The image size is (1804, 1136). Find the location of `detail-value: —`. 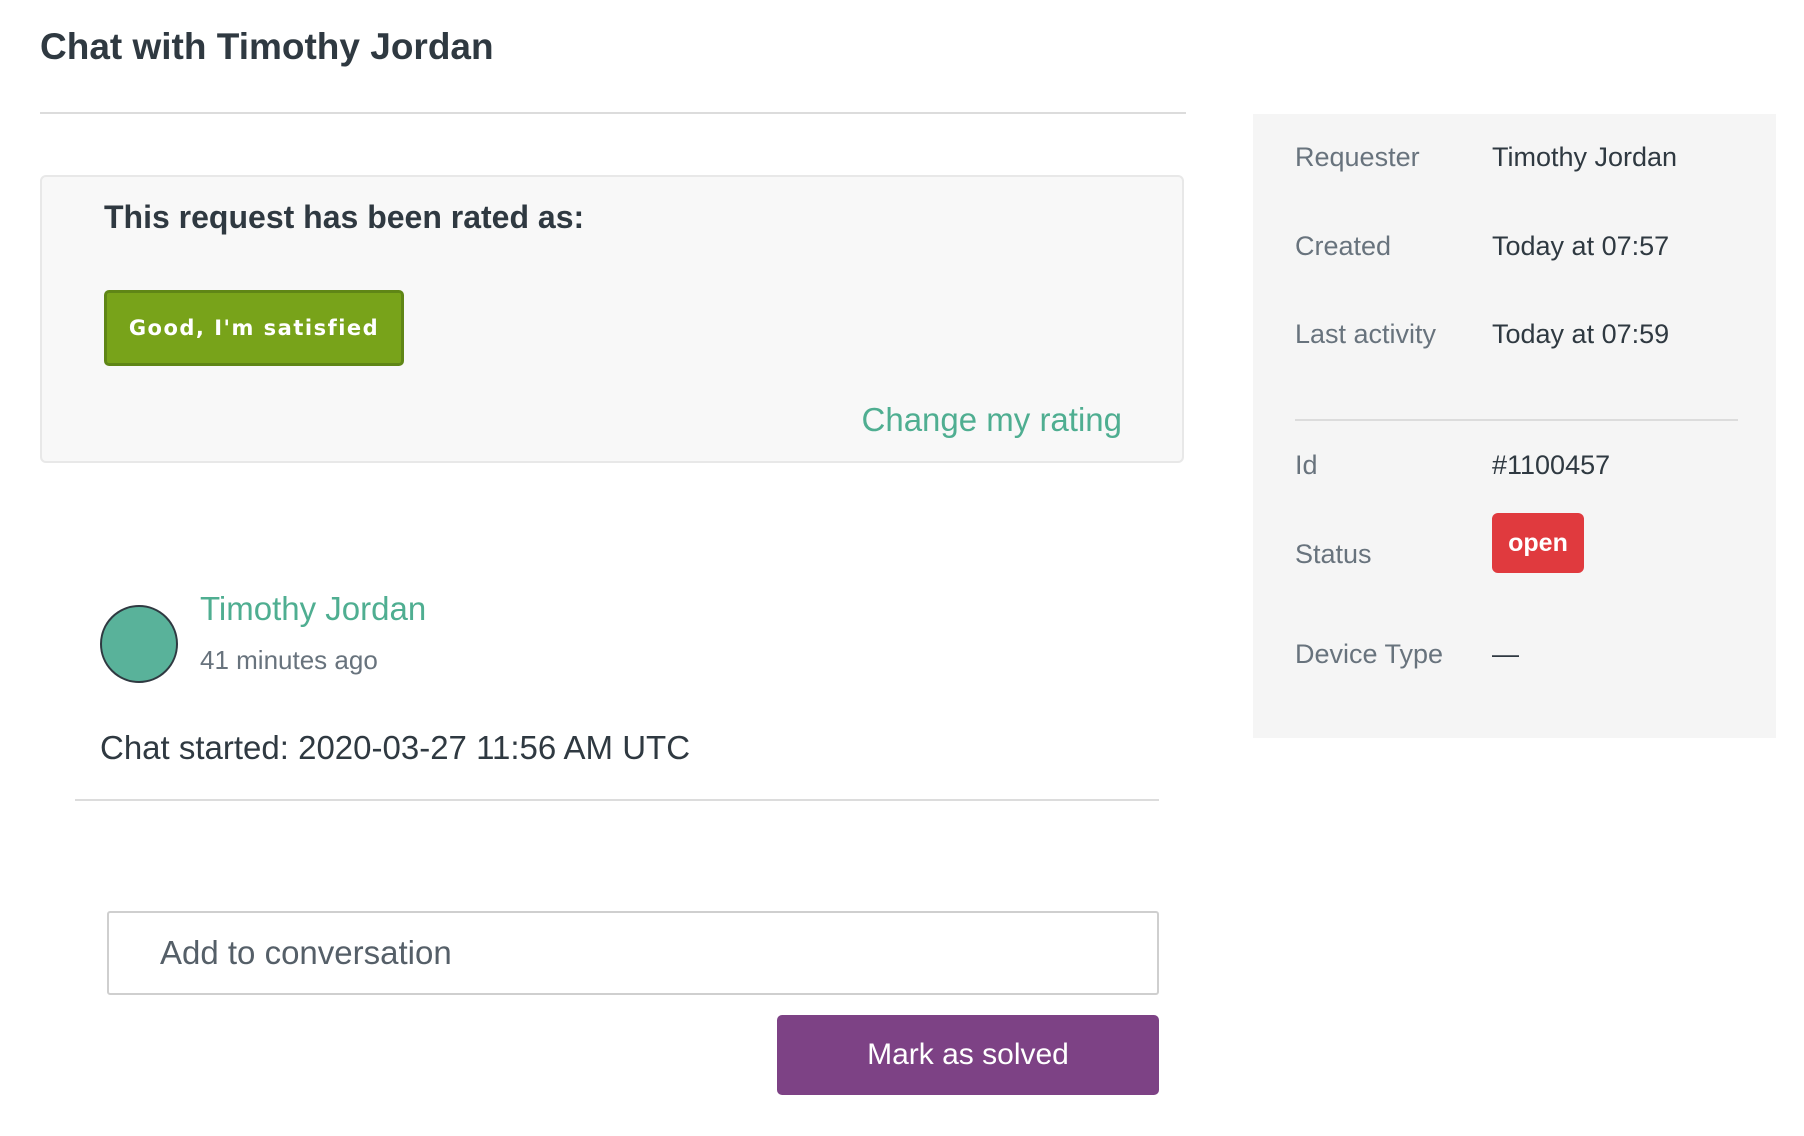

detail-value: — is located at coordinates (1505, 654).